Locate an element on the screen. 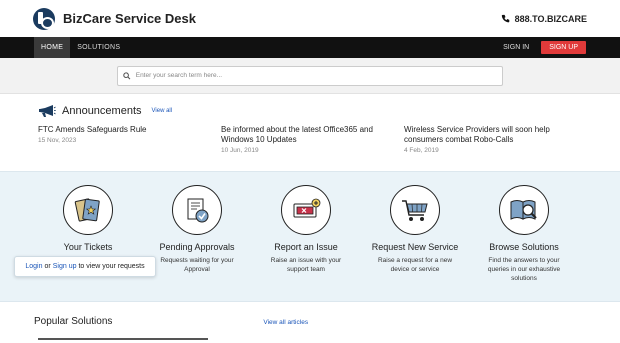  nav-home: HOME is located at coordinates (52, 47).